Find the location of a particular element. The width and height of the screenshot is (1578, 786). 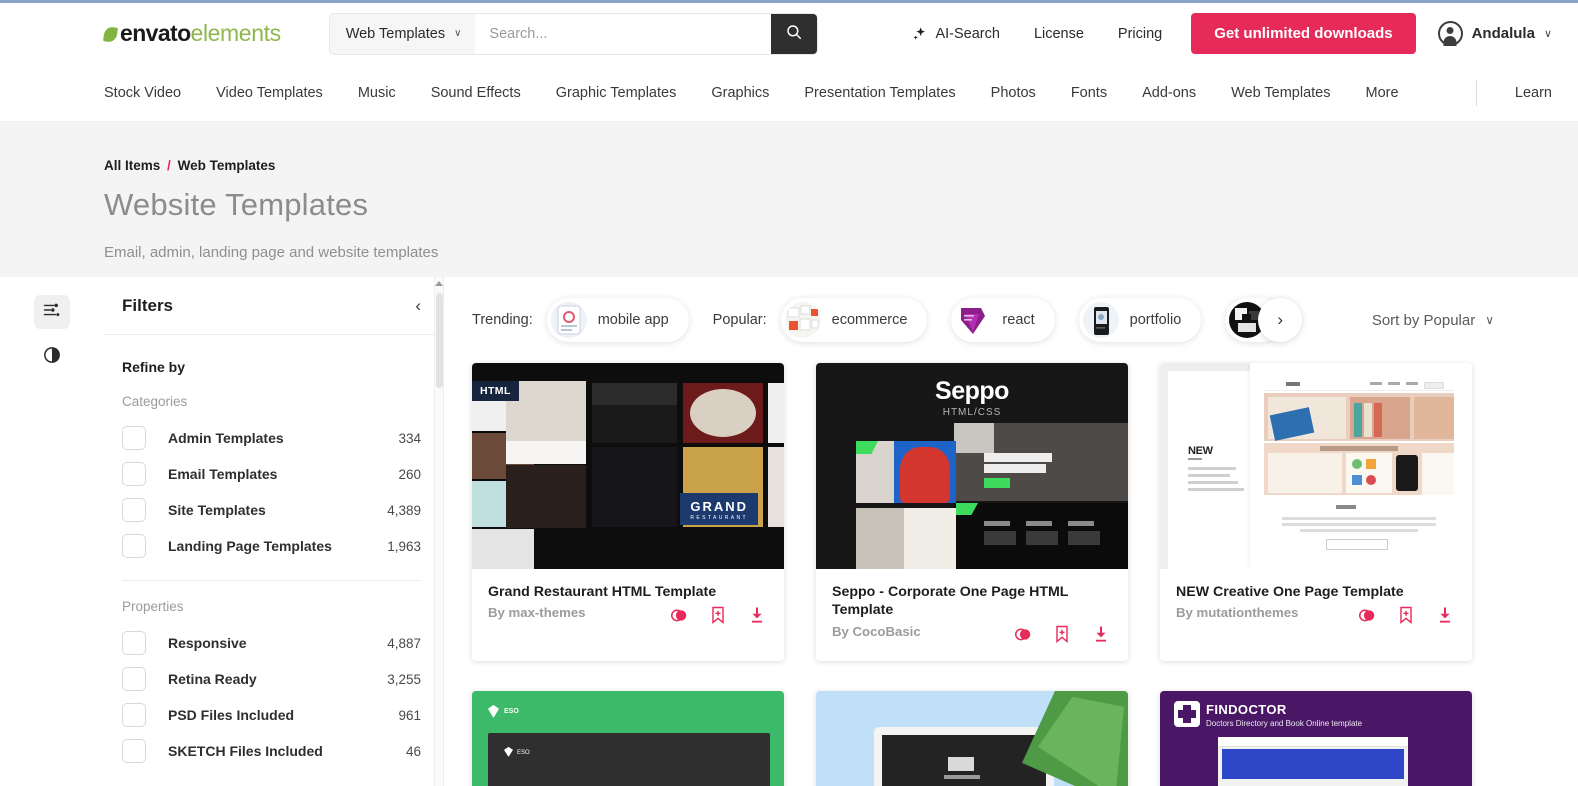

card-thumbnail: ESO ESO is located at coordinates (628, 738).